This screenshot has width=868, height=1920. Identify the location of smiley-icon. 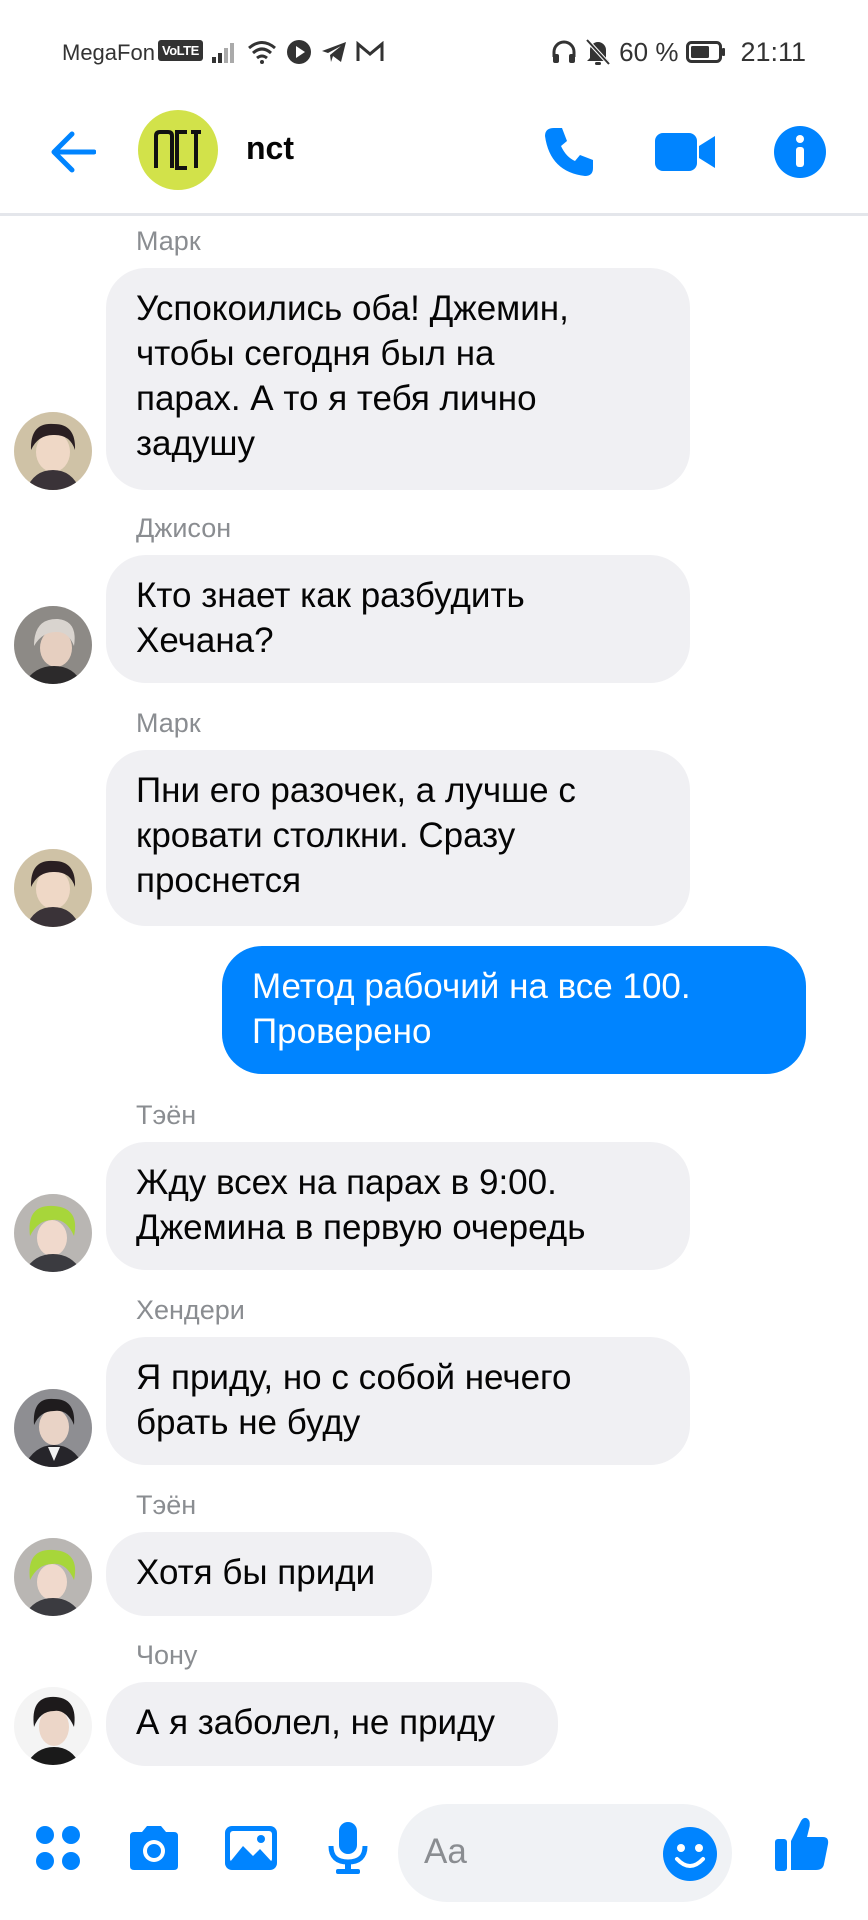
(690, 1854).